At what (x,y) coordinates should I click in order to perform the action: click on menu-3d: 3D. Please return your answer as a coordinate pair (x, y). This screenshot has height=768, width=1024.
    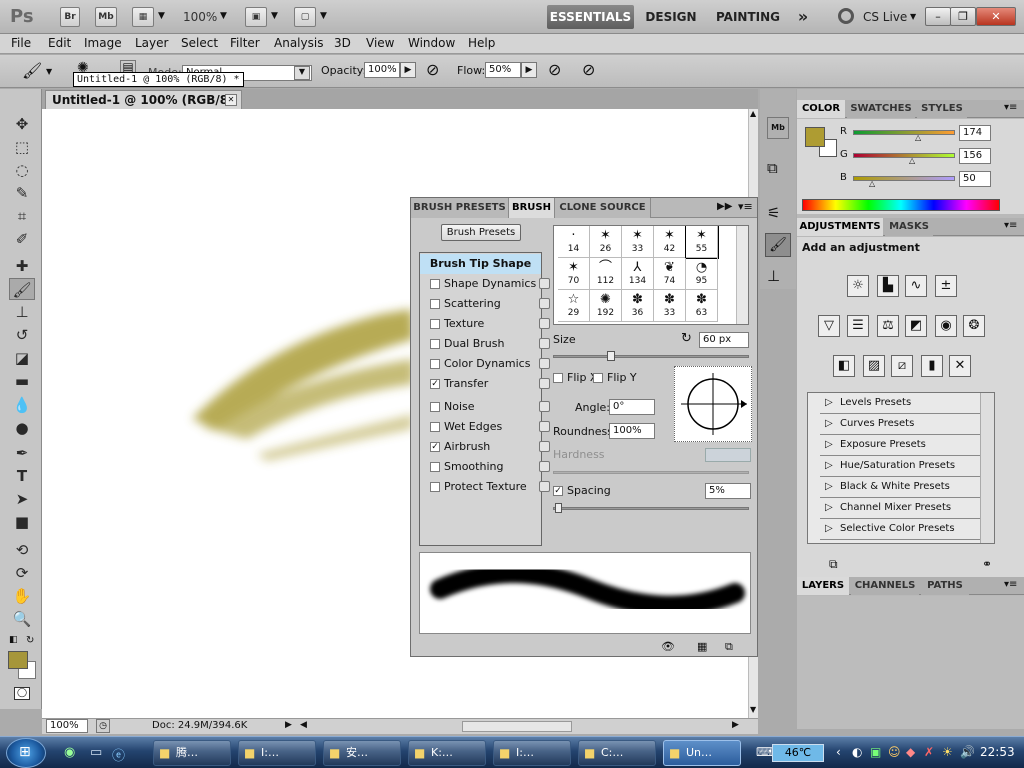
    Looking at the image, I should click on (342, 43).